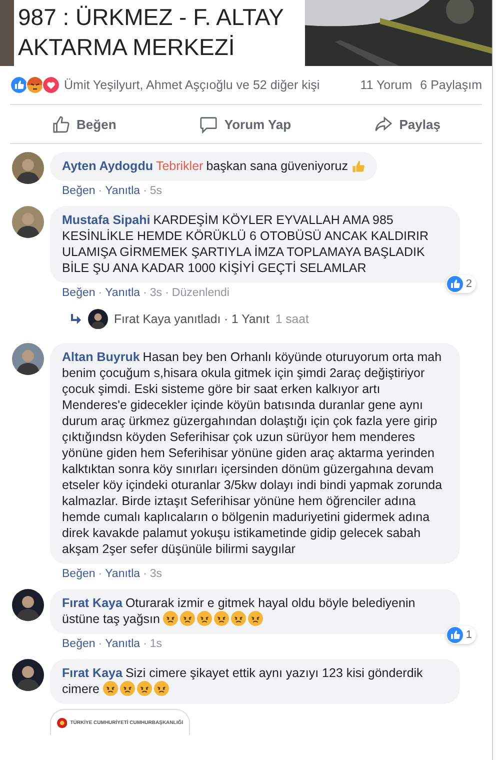 The image size is (501, 760). Describe the element at coordinates (126, 47) in the screenshot. I see `post-title: AKTARMA MERKEZİ` at that location.